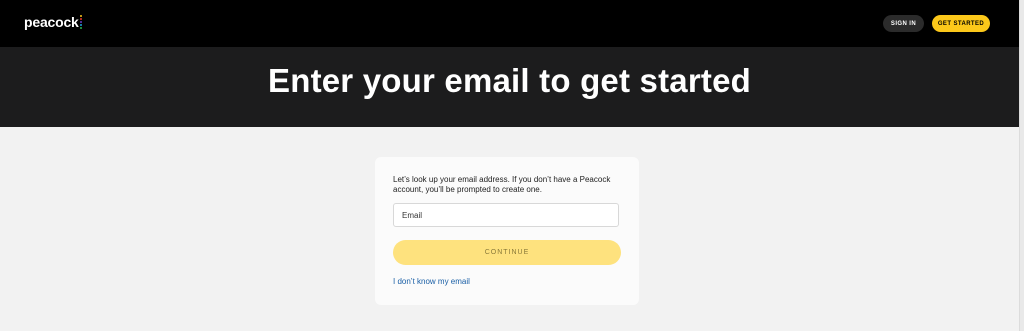  What do you see at coordinates (903, 23) in the screenshot?
I see `sign-in-button: SIGN IN` at bounding box center [903, 23].